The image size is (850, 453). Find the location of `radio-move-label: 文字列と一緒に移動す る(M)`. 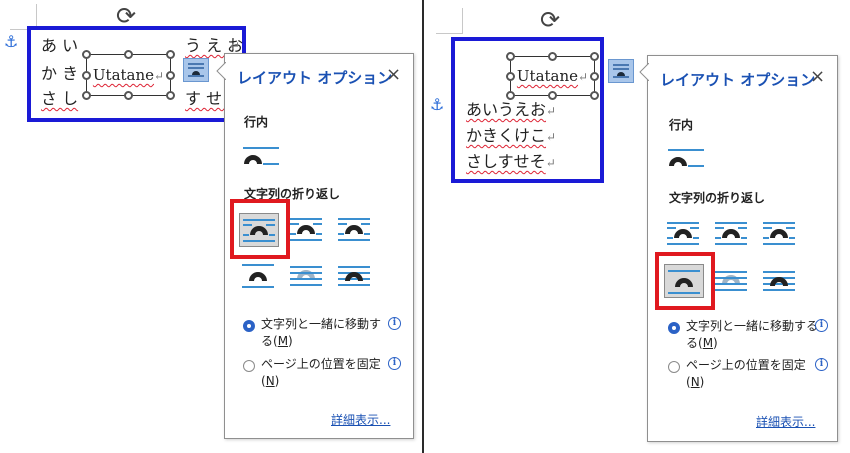

radio-move-label: 文字列と一緒に移動す る(M) is located at coordinates (321, 332).